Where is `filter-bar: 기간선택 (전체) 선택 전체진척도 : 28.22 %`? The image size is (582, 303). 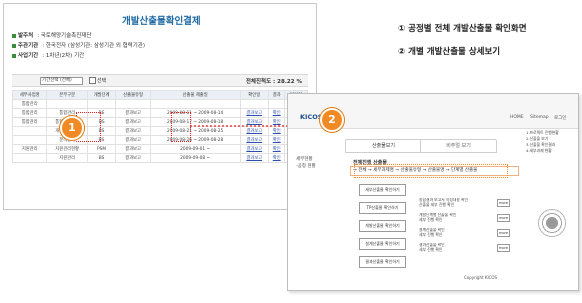
filter-bar: 기간선택 (전체) 선택 전체진척도 : 28.22 % is located at coordinates (160, 80).